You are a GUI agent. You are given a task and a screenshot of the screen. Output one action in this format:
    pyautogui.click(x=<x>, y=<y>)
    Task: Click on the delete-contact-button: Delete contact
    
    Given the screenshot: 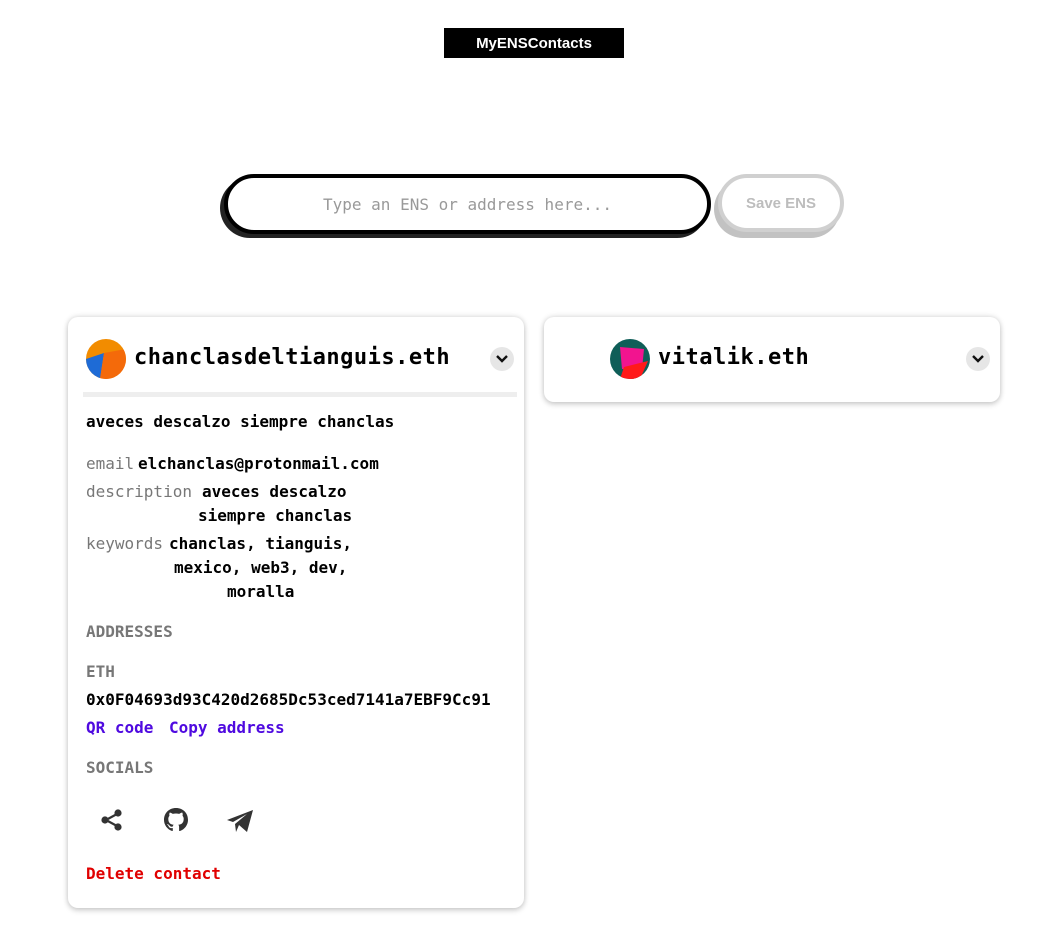 What is the action you would take?
    pyautogui.click(x=153, y=873)
    